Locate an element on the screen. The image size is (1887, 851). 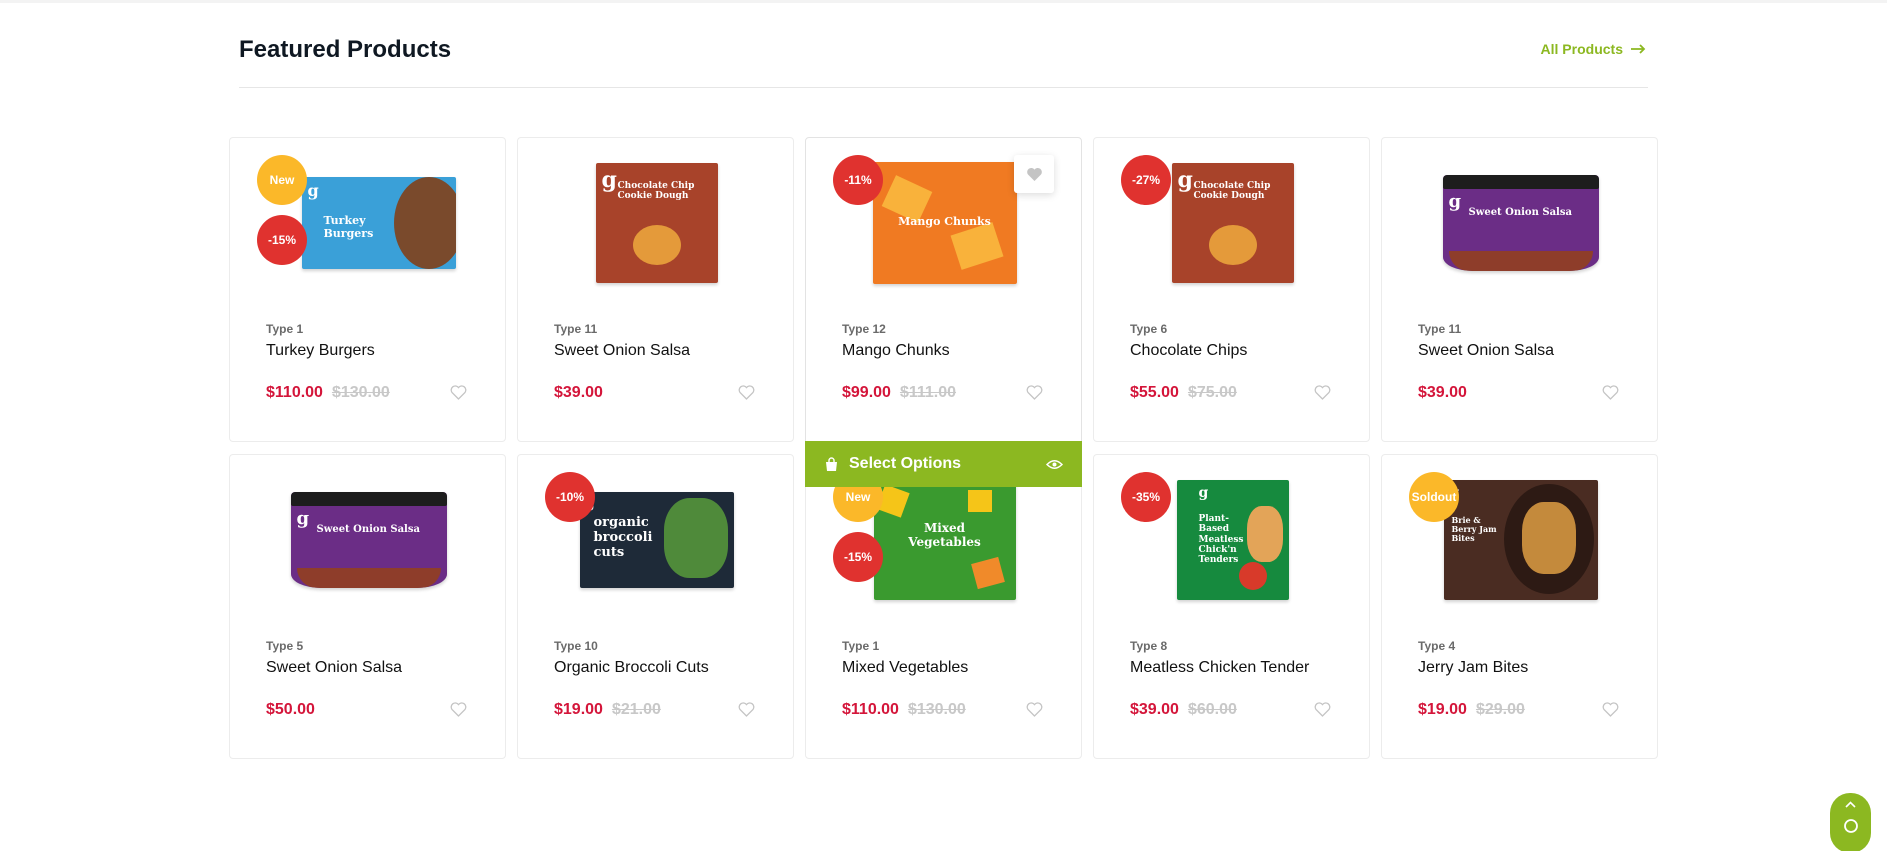
price-block: $19.00 $29.00 is located at coordinates (1471, 710).